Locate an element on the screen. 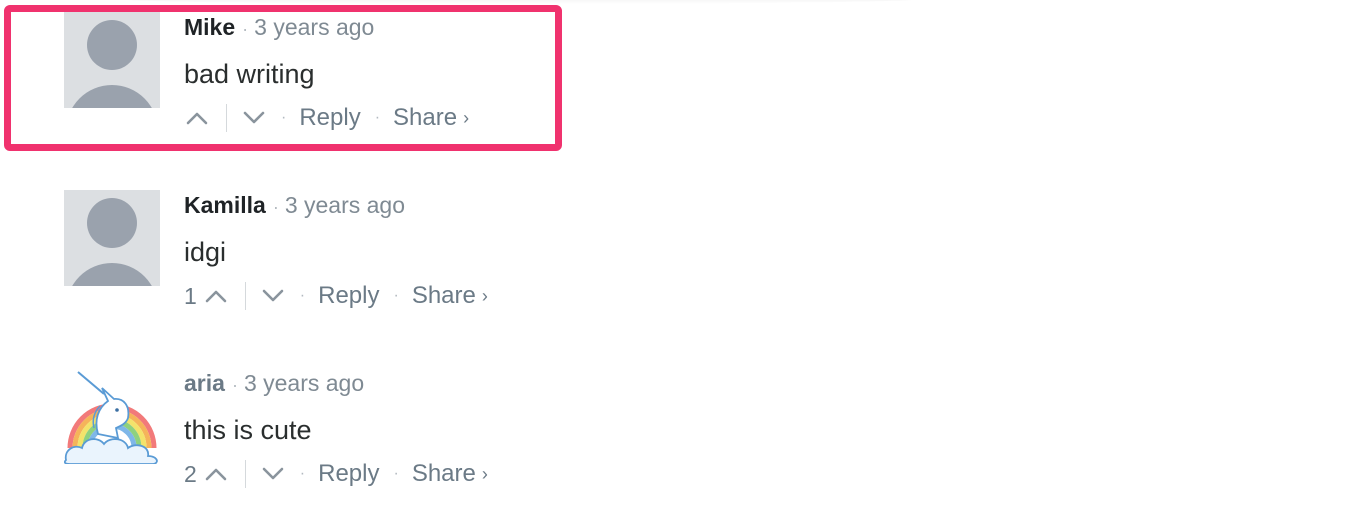 The image size is (1368, 506). comment-meta: Mike · 3 years ago is located at coordinates (279, 28).